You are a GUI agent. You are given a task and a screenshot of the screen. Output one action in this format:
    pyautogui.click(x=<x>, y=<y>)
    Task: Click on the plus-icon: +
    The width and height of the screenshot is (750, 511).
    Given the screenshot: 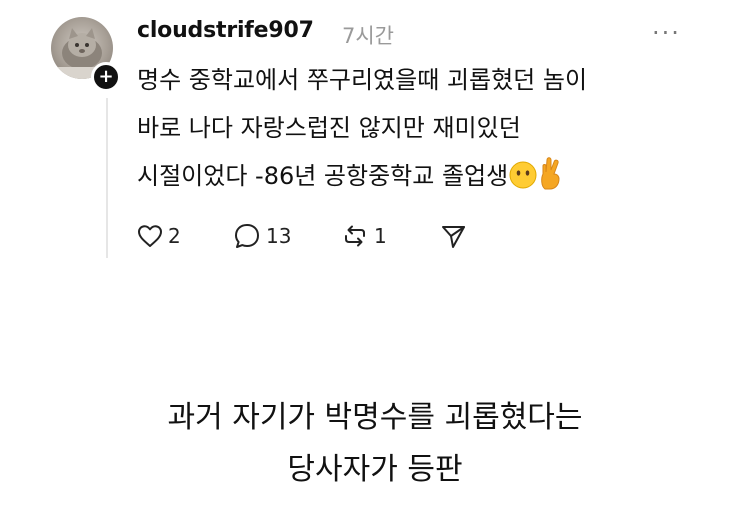 What is the action you would take?
    pyautogui.click(x=106, y=76)
    